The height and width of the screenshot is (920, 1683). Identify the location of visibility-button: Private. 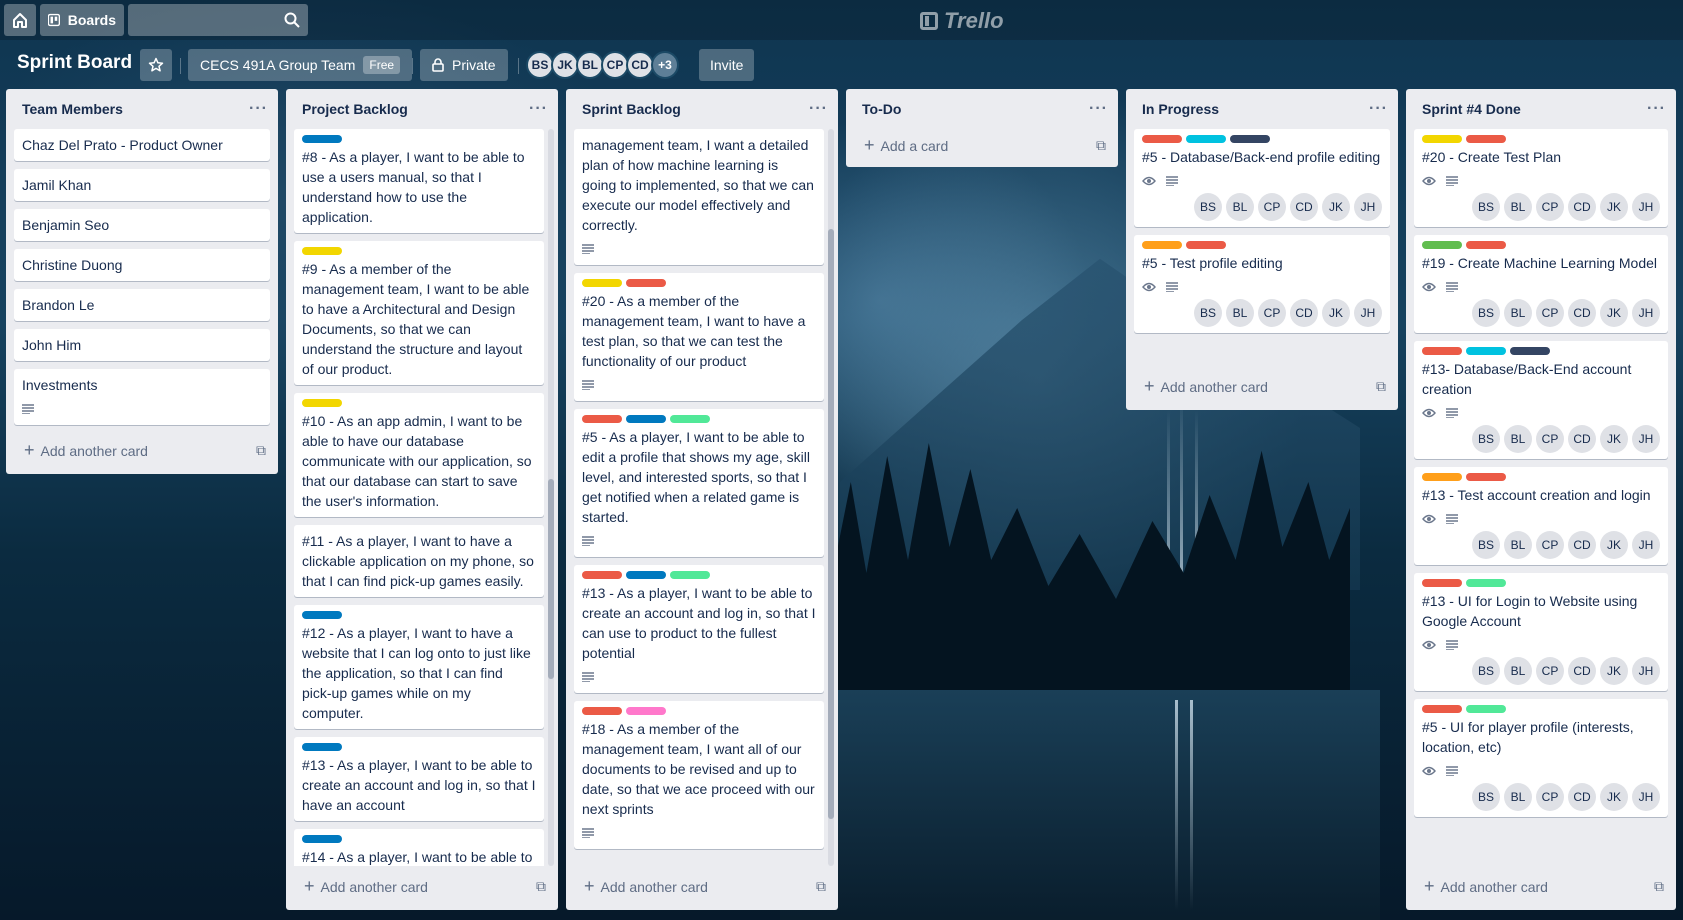
(464, 65).